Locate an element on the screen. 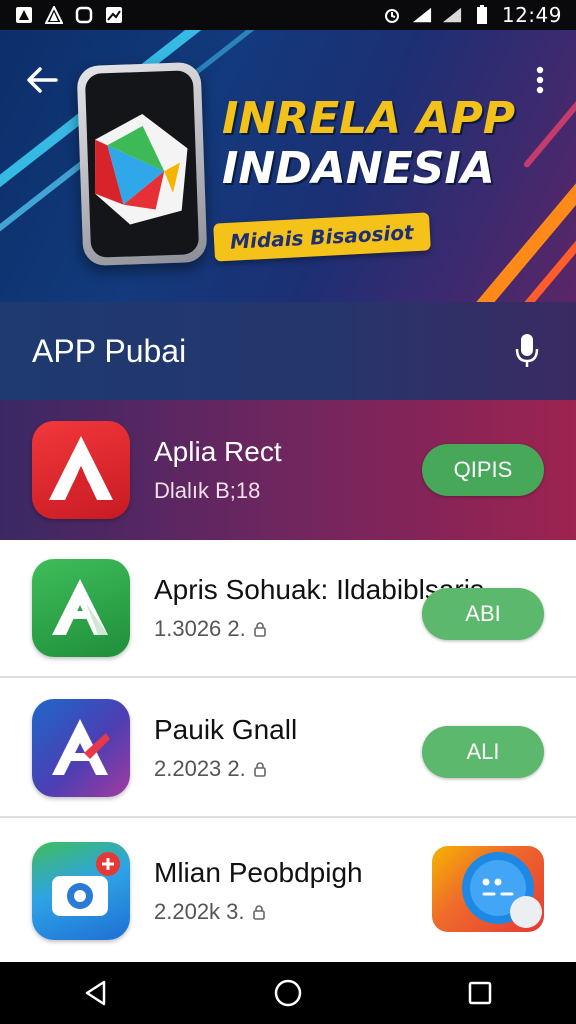  nav-recents-button is located at coordinates (480, 993).